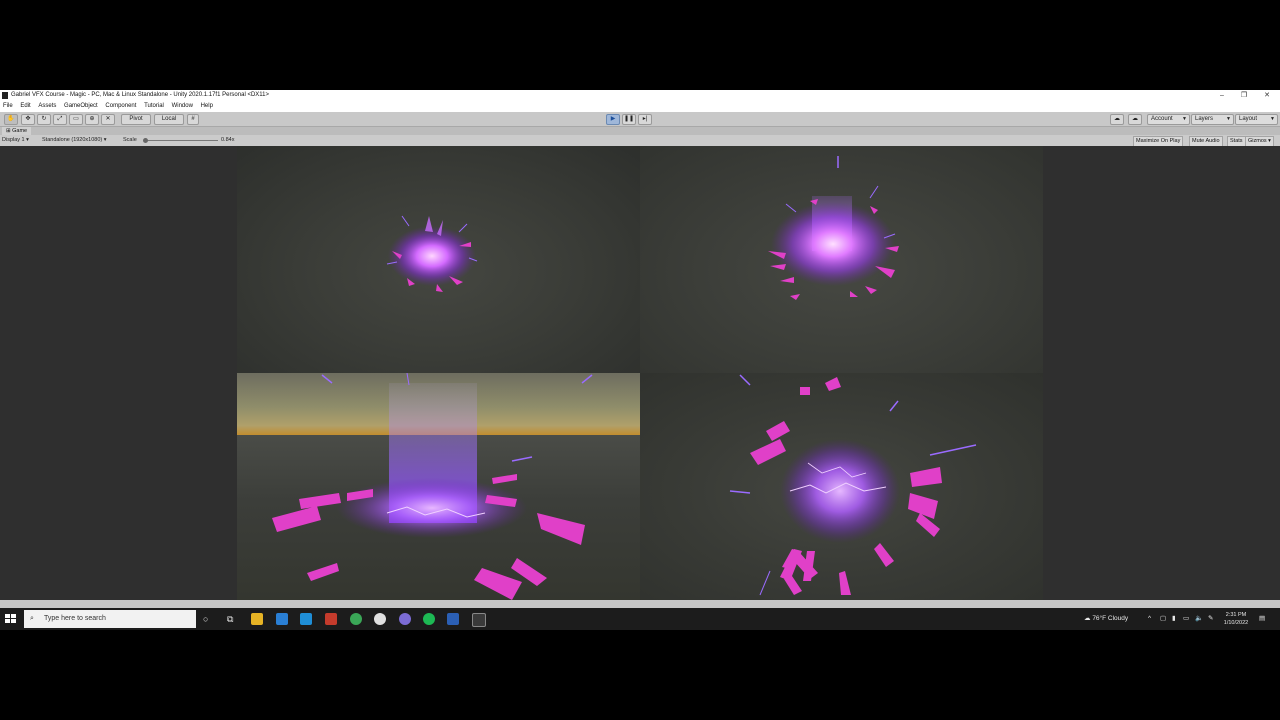  What do you see at coordinates (1257, 141) in the screenshot?
I see `gizmos-label: Gizmos` at bounding box center [1257, 141].